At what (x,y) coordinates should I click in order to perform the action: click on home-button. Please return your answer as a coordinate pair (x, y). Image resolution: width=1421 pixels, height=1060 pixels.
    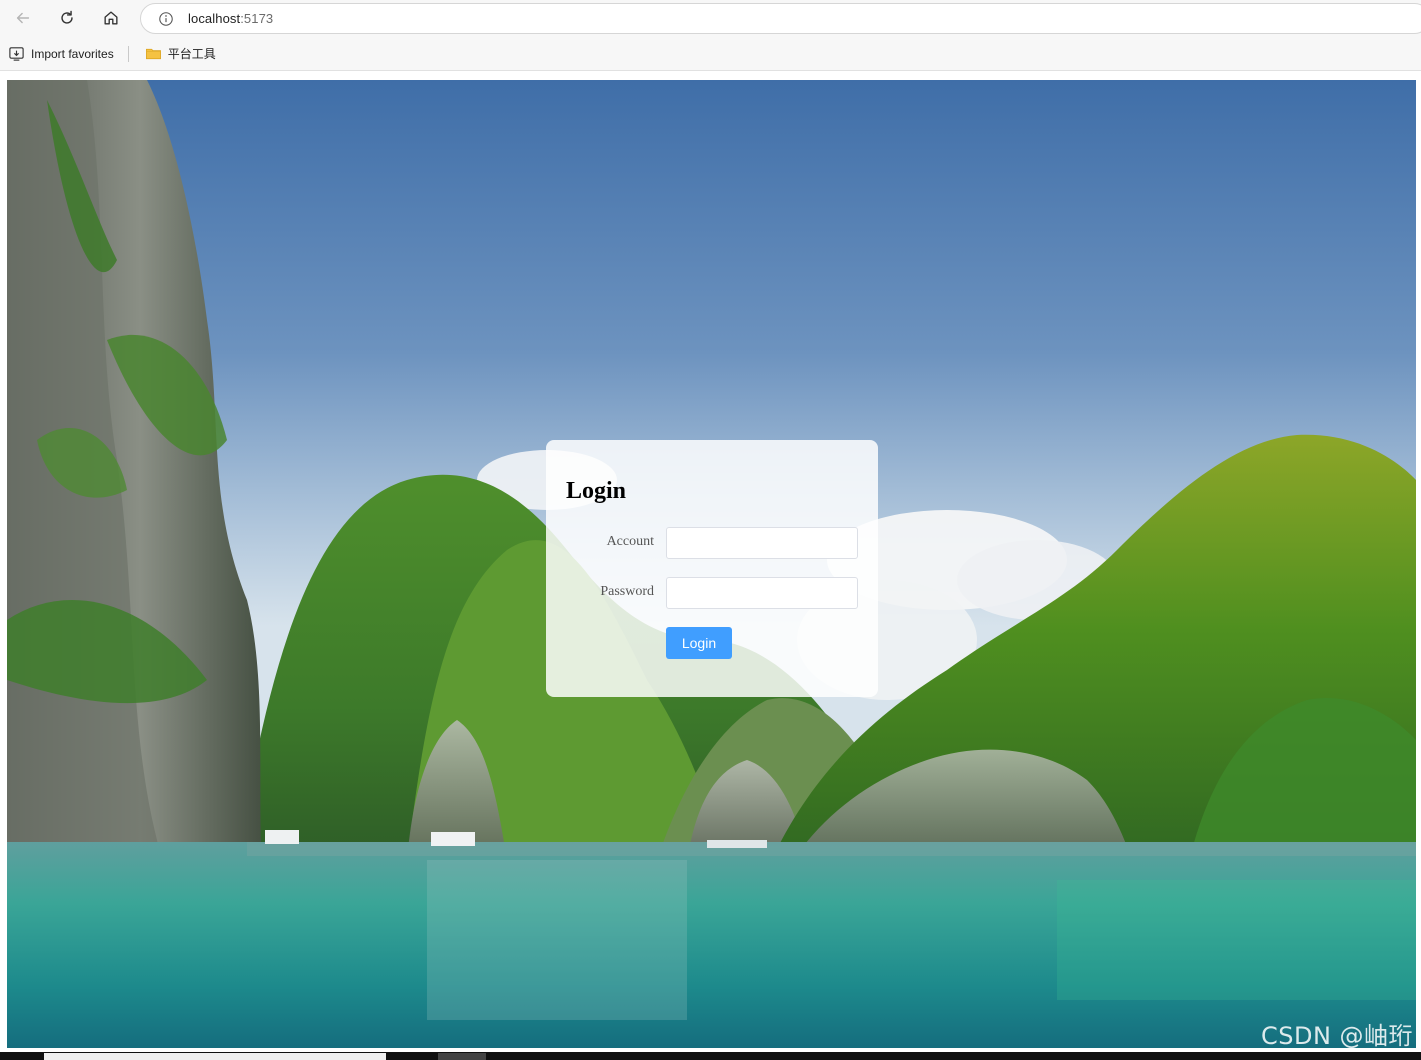
    Looking at the image, I should click on (111, 18).